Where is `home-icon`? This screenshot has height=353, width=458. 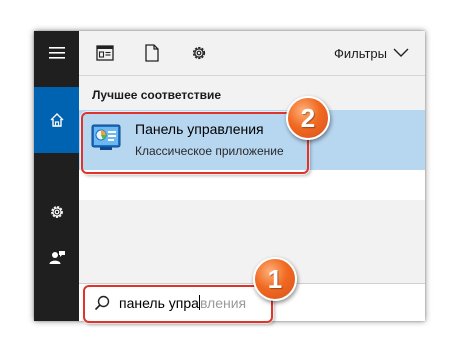 home-icon is located at coordinates (56, 120).